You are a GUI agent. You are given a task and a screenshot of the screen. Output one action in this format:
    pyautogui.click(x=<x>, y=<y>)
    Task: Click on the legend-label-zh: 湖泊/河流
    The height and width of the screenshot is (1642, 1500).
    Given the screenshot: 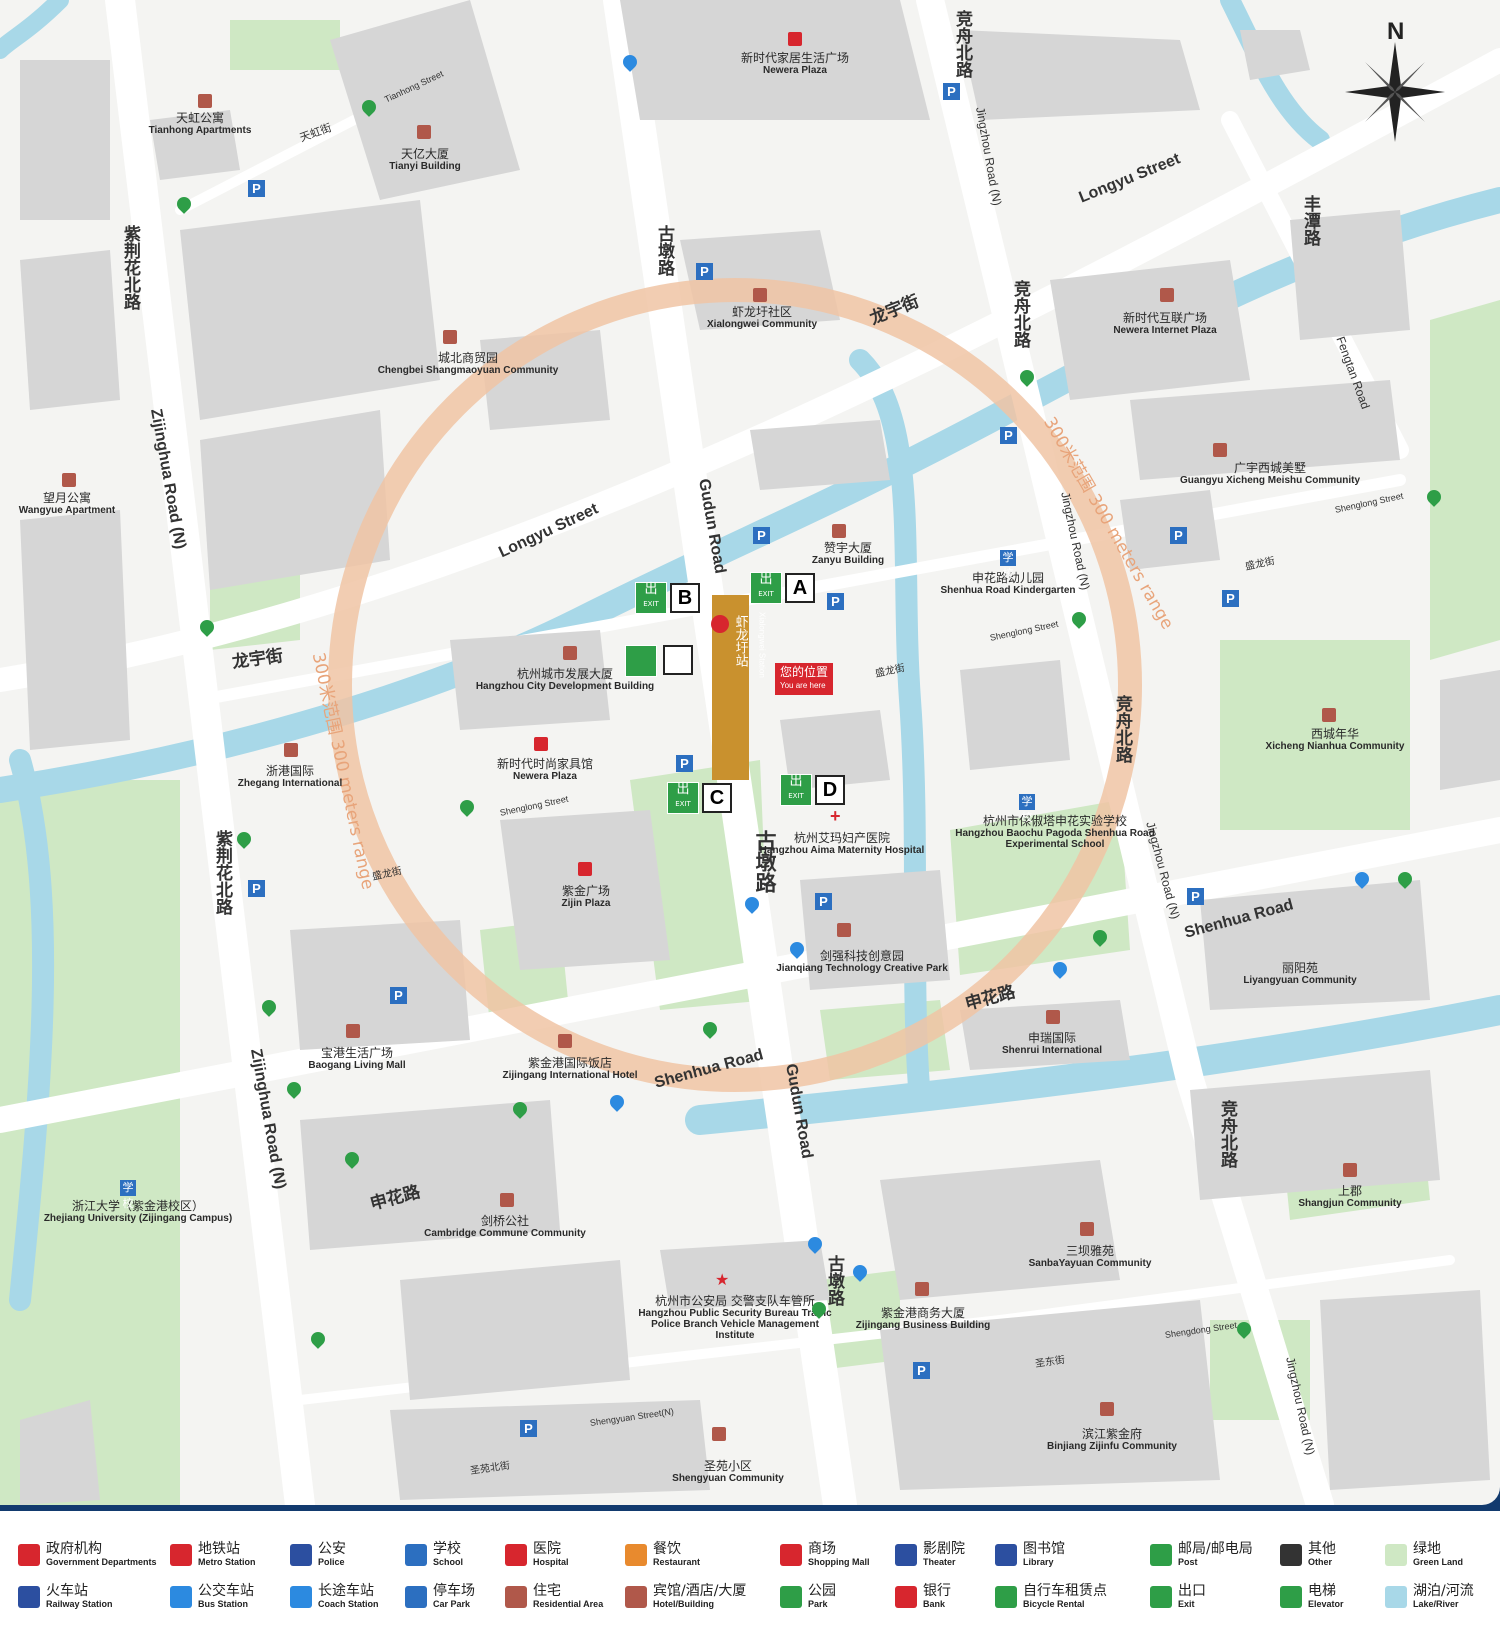 What is the action you would take?
    pyautogui.click(x=1443, y=1591)
    